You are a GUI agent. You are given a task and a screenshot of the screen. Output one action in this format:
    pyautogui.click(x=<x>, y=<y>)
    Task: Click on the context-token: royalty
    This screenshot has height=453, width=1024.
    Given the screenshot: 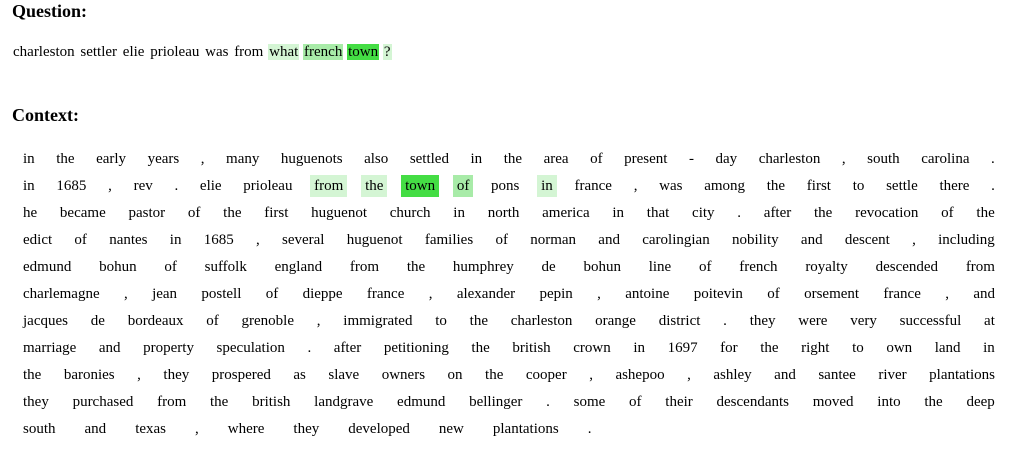 What is the action you would take?
    pyautogui.click(x=826, y=266)
    